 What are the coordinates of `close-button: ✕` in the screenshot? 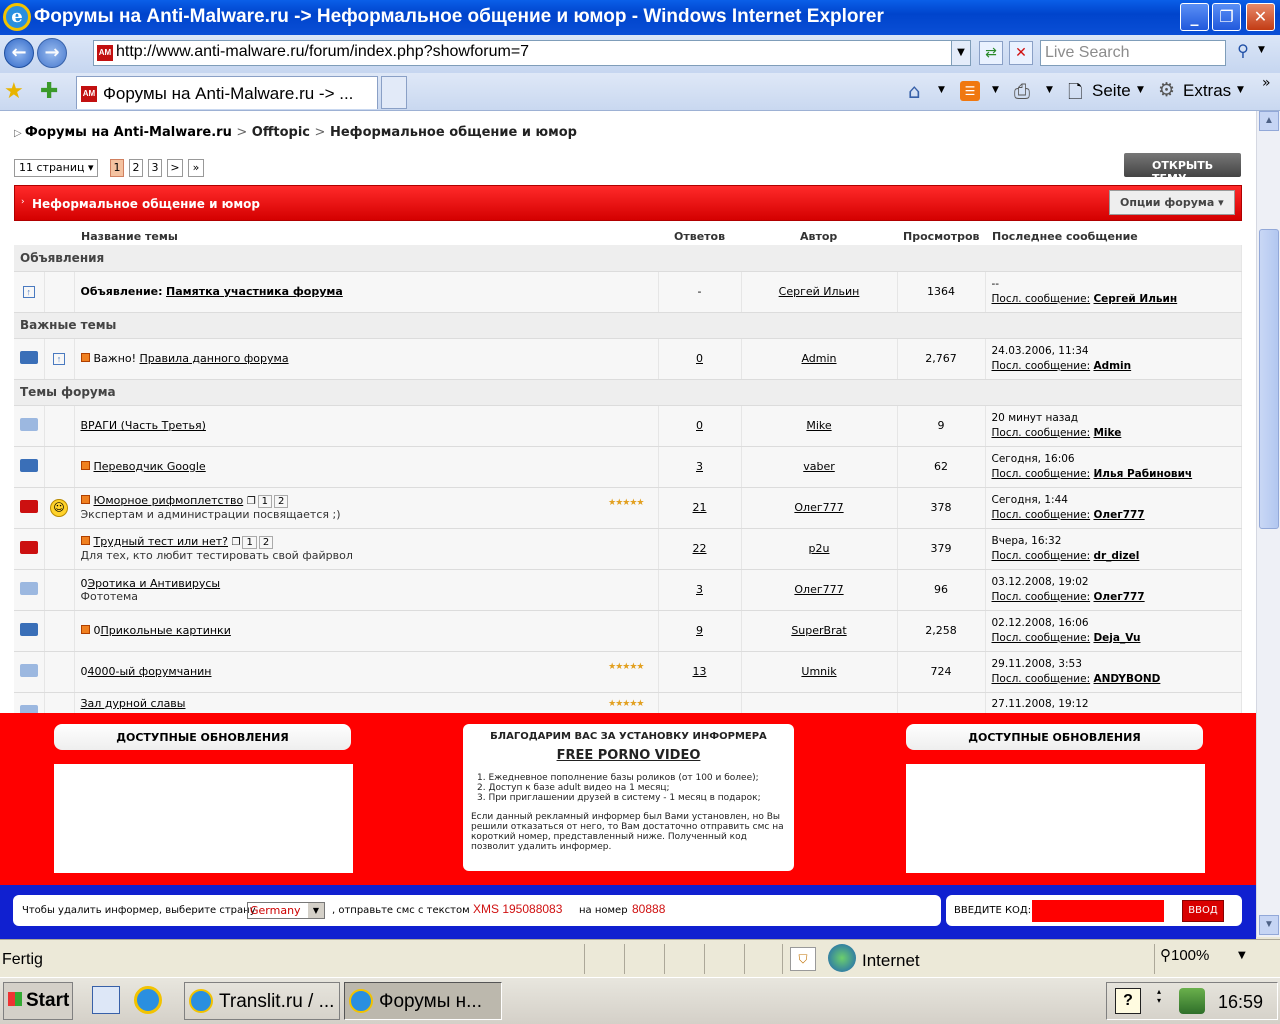 It's located at (1260, 17).